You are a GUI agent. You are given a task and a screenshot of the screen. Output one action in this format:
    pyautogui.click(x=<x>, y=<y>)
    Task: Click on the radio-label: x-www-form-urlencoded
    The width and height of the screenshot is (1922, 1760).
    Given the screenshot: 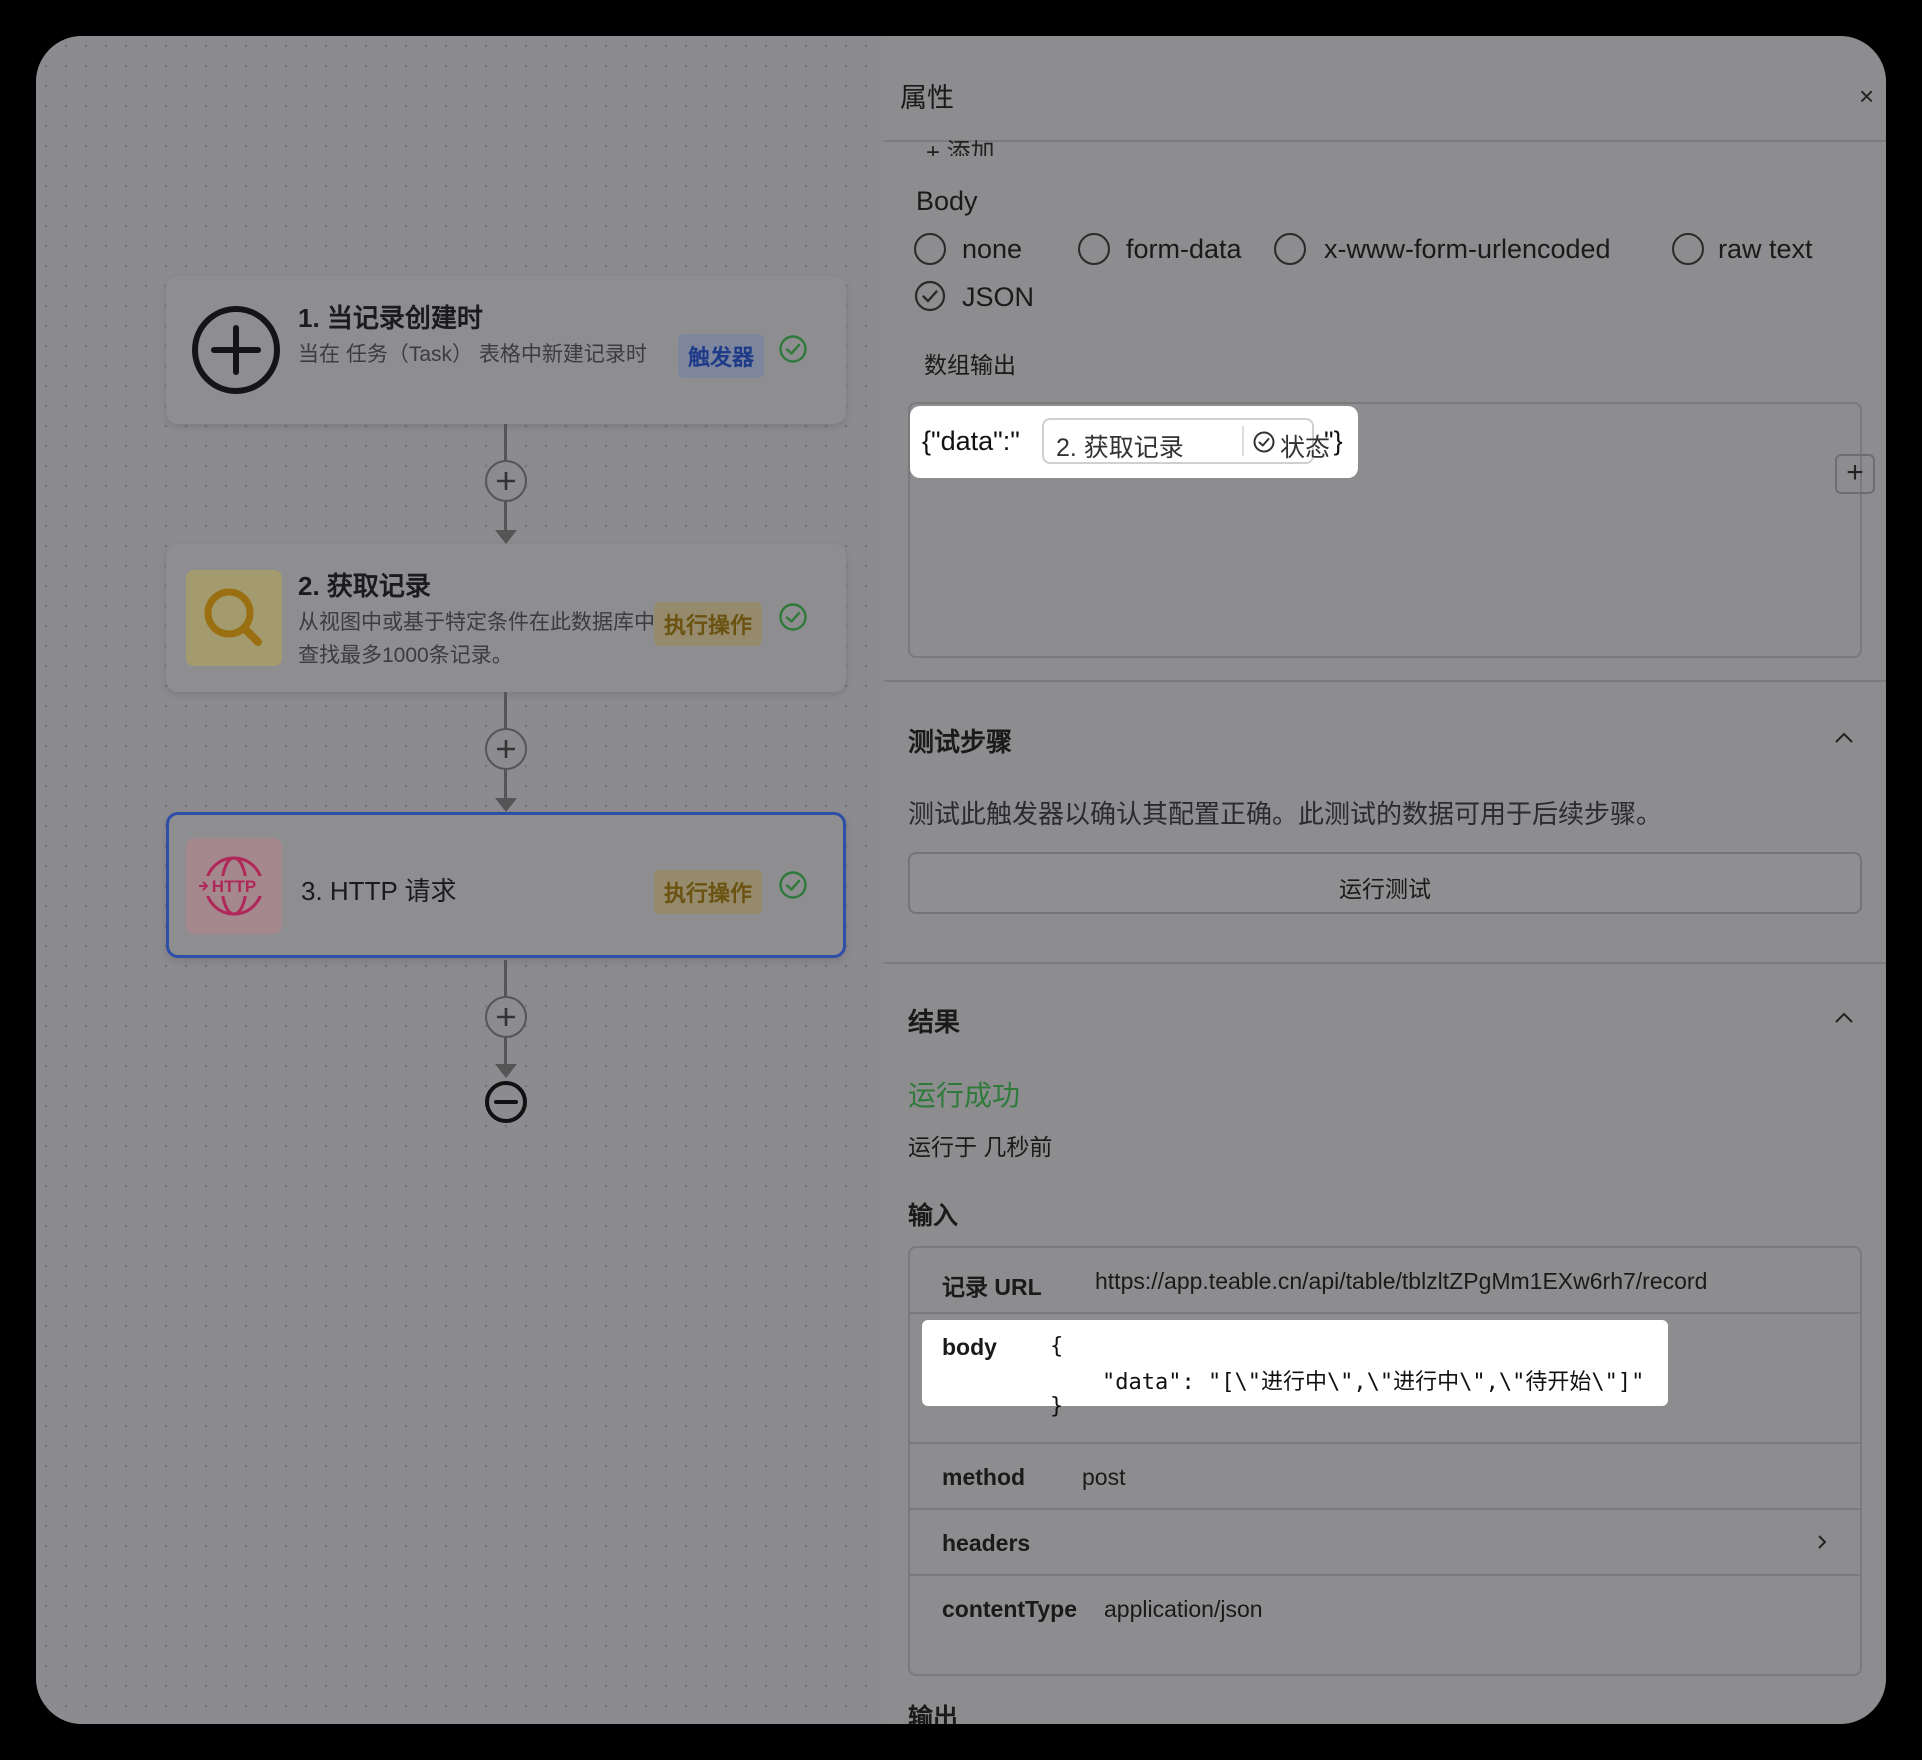 What is the action you would take?
    pyautogui.click(x=1467, y=249)
    